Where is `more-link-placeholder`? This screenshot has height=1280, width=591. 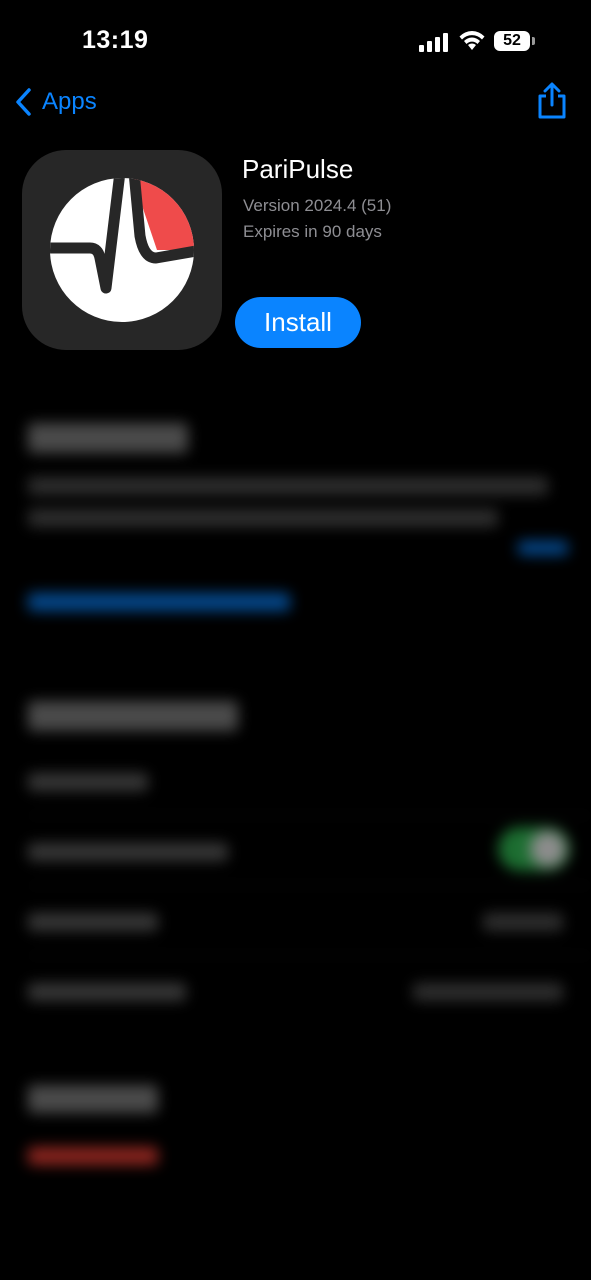 more-link-placeholder is located at coordinates (543, 548).